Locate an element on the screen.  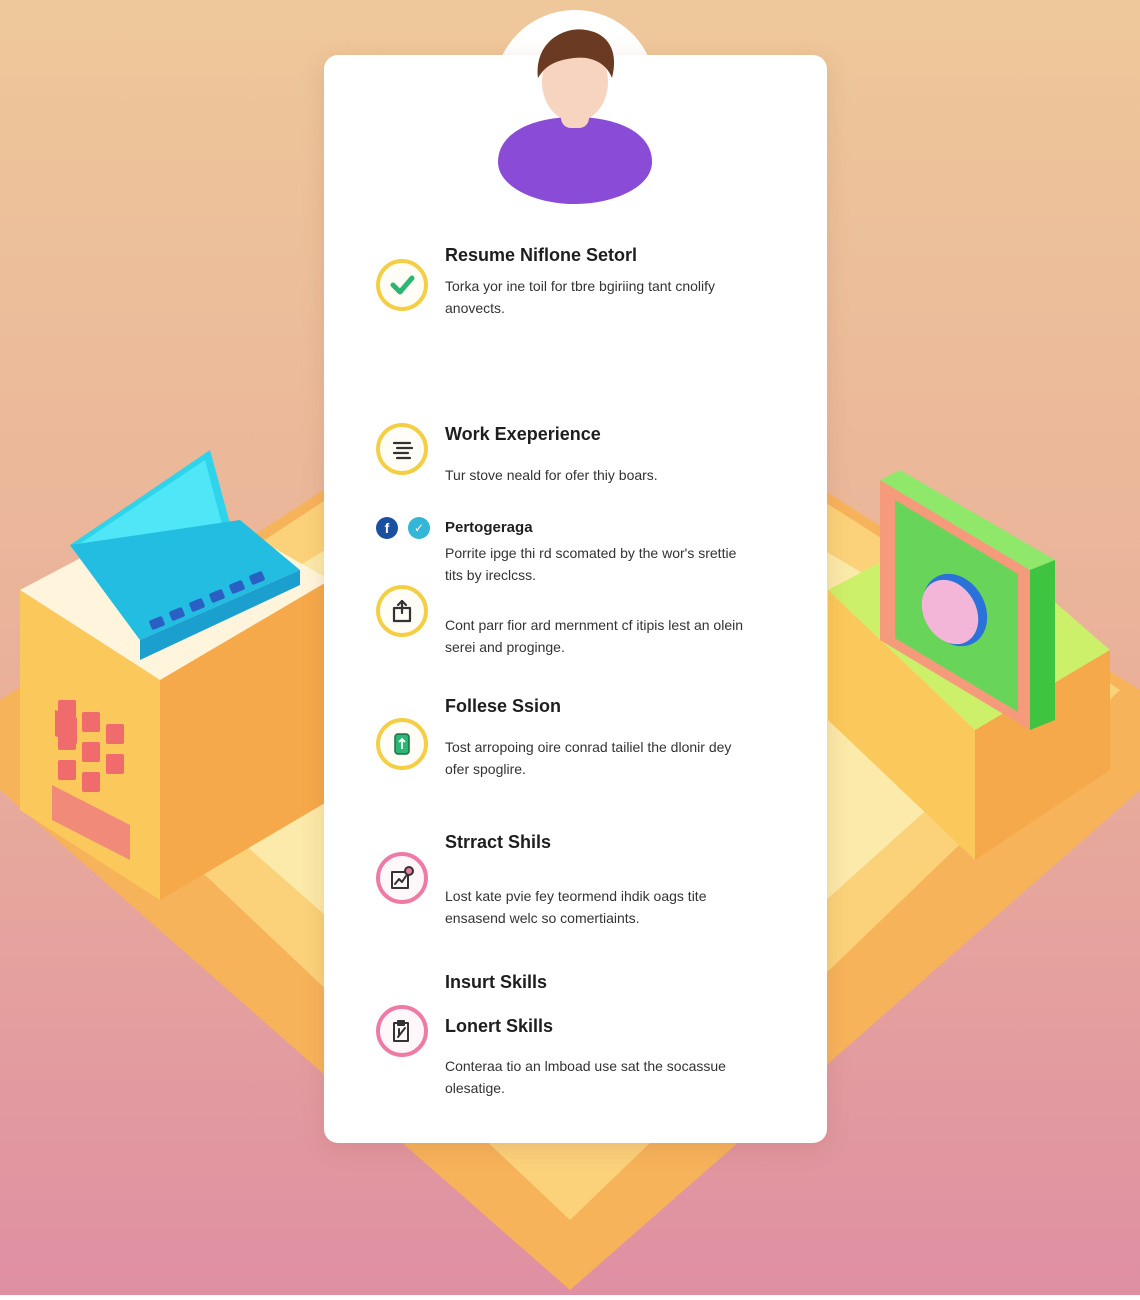
section-title: Strract Shils is located at coordinates (498, 842).